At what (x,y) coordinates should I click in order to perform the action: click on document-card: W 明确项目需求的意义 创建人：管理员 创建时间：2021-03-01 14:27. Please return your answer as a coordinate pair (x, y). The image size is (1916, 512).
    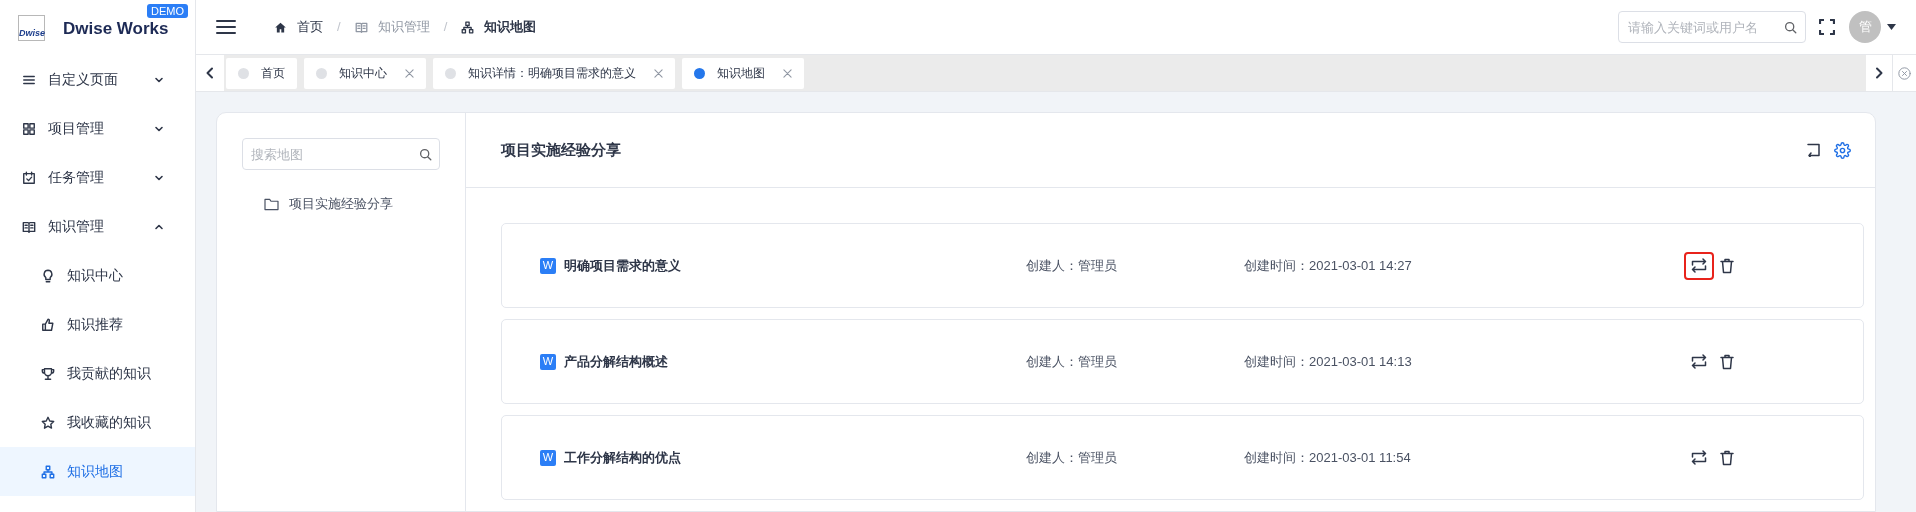
    Looking at the image, I should click on (1182, 265).